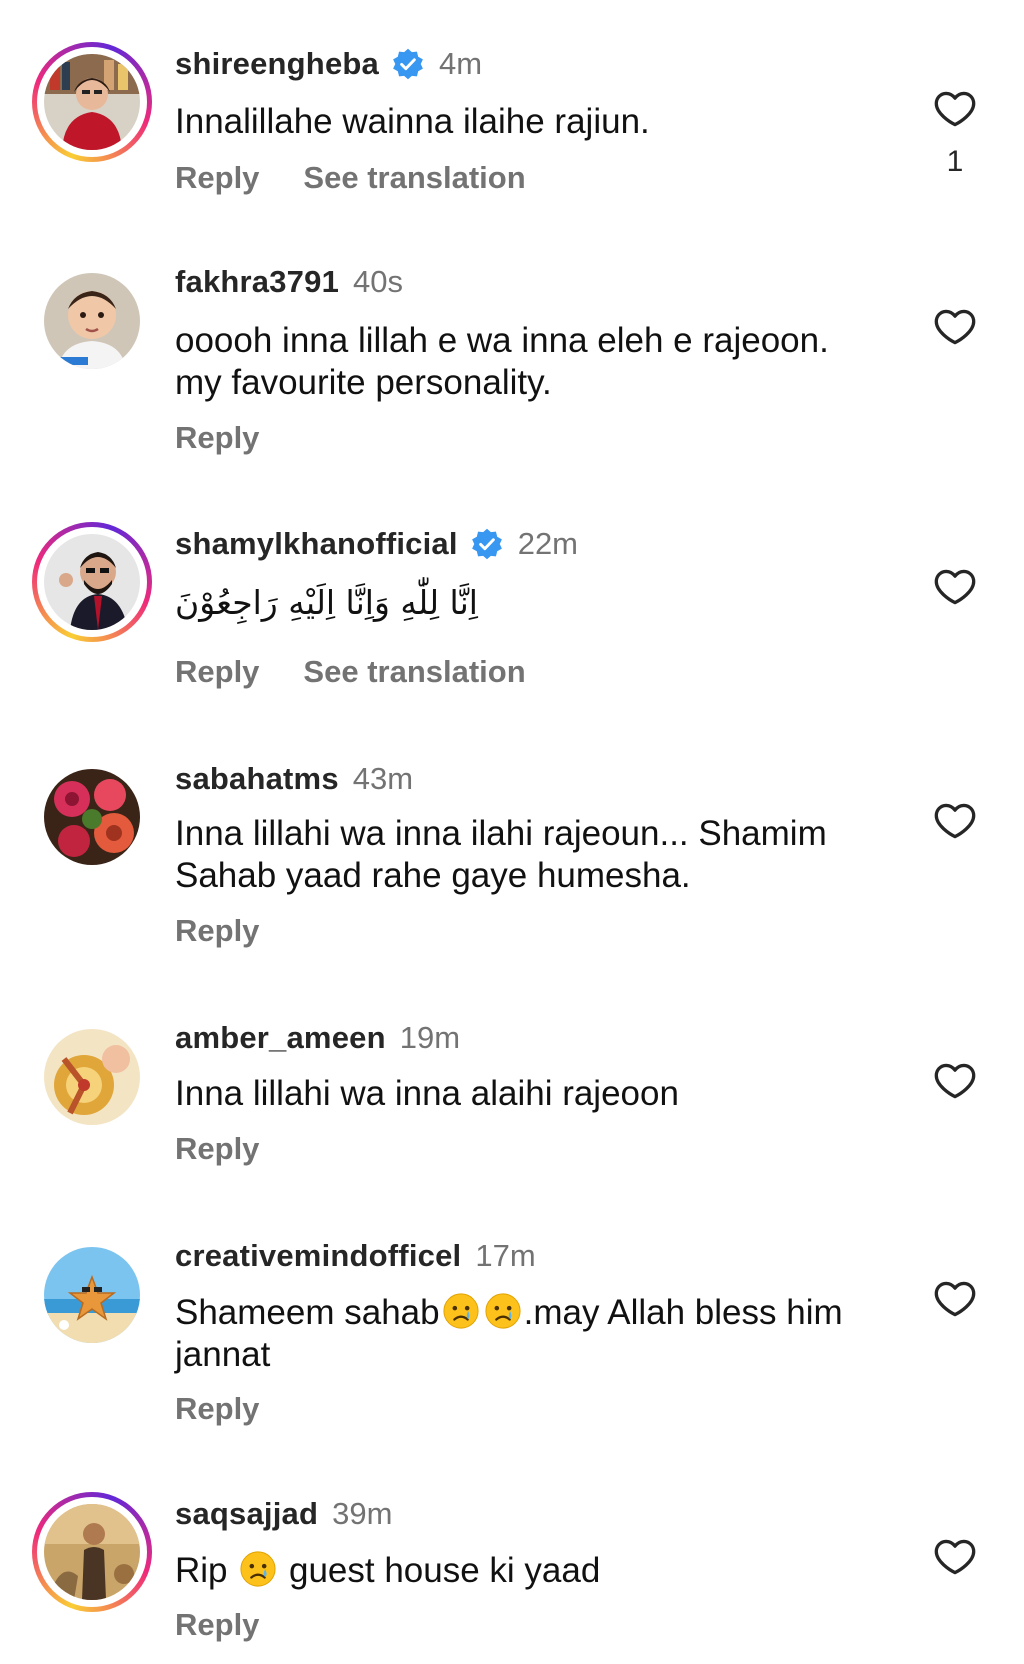 This screenshot has width=1024, height=1664. What do you see at coordinates (440, 1570) in the screenshot?
I see `comment-text-end: guest house ki yaad` at bounding box center [440, 1570].